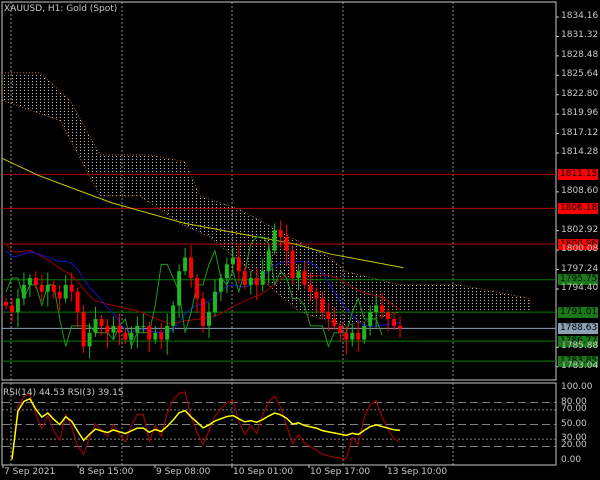  What do you see at coordinates (580, 93) in the screenshot?
I see `y-tick-label: 1822.80` at bounding box center [580, 93].